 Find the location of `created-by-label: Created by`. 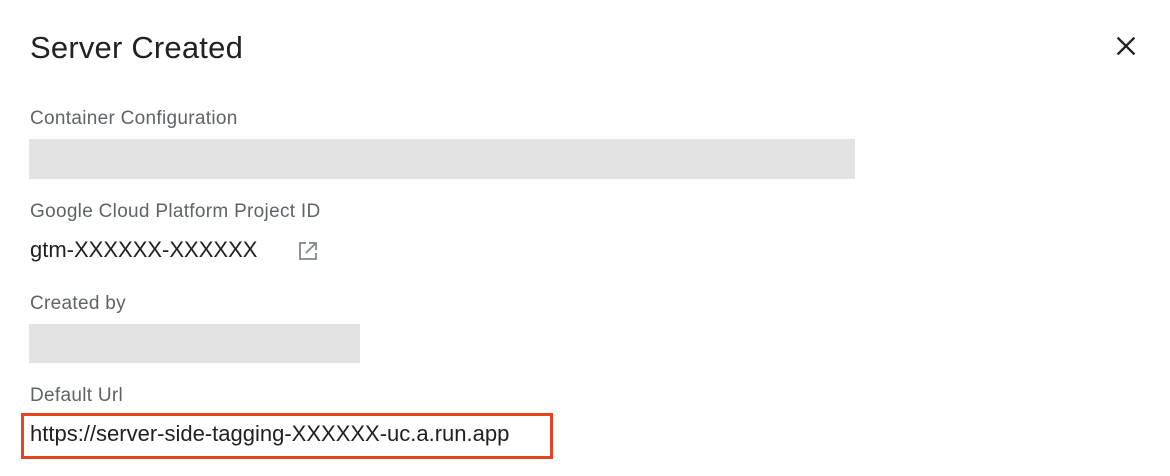

created-by-label: Created by is located at coordinates (78, 303).